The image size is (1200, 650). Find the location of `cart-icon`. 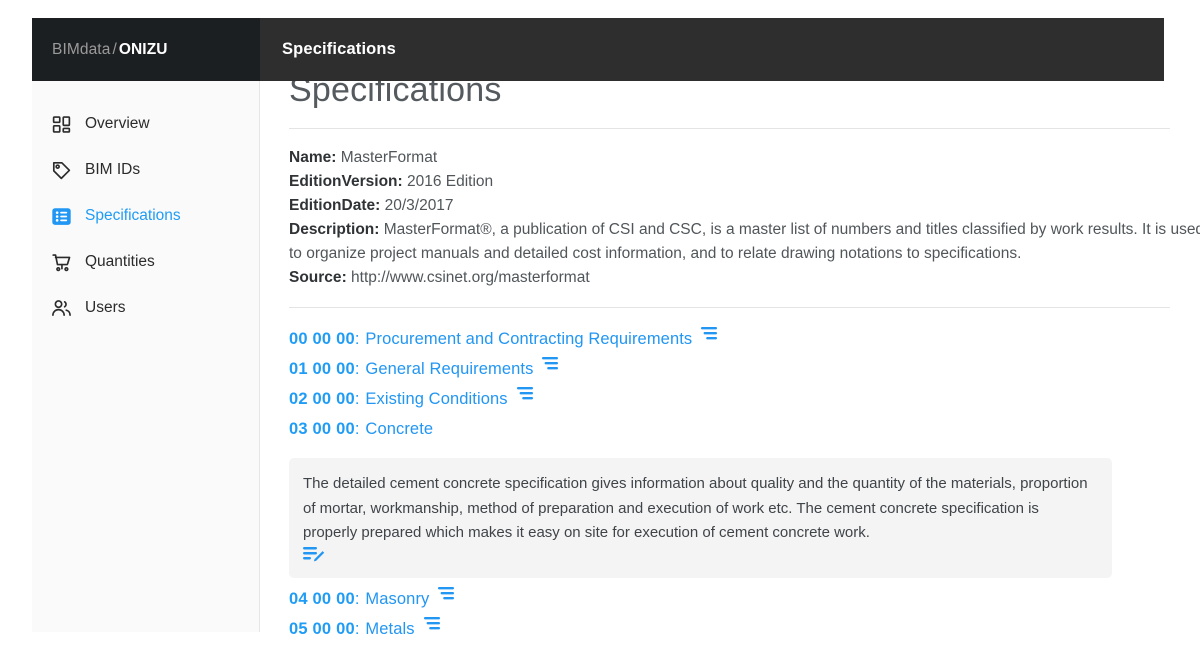

cart-icon is located at coordinates (61, 262).